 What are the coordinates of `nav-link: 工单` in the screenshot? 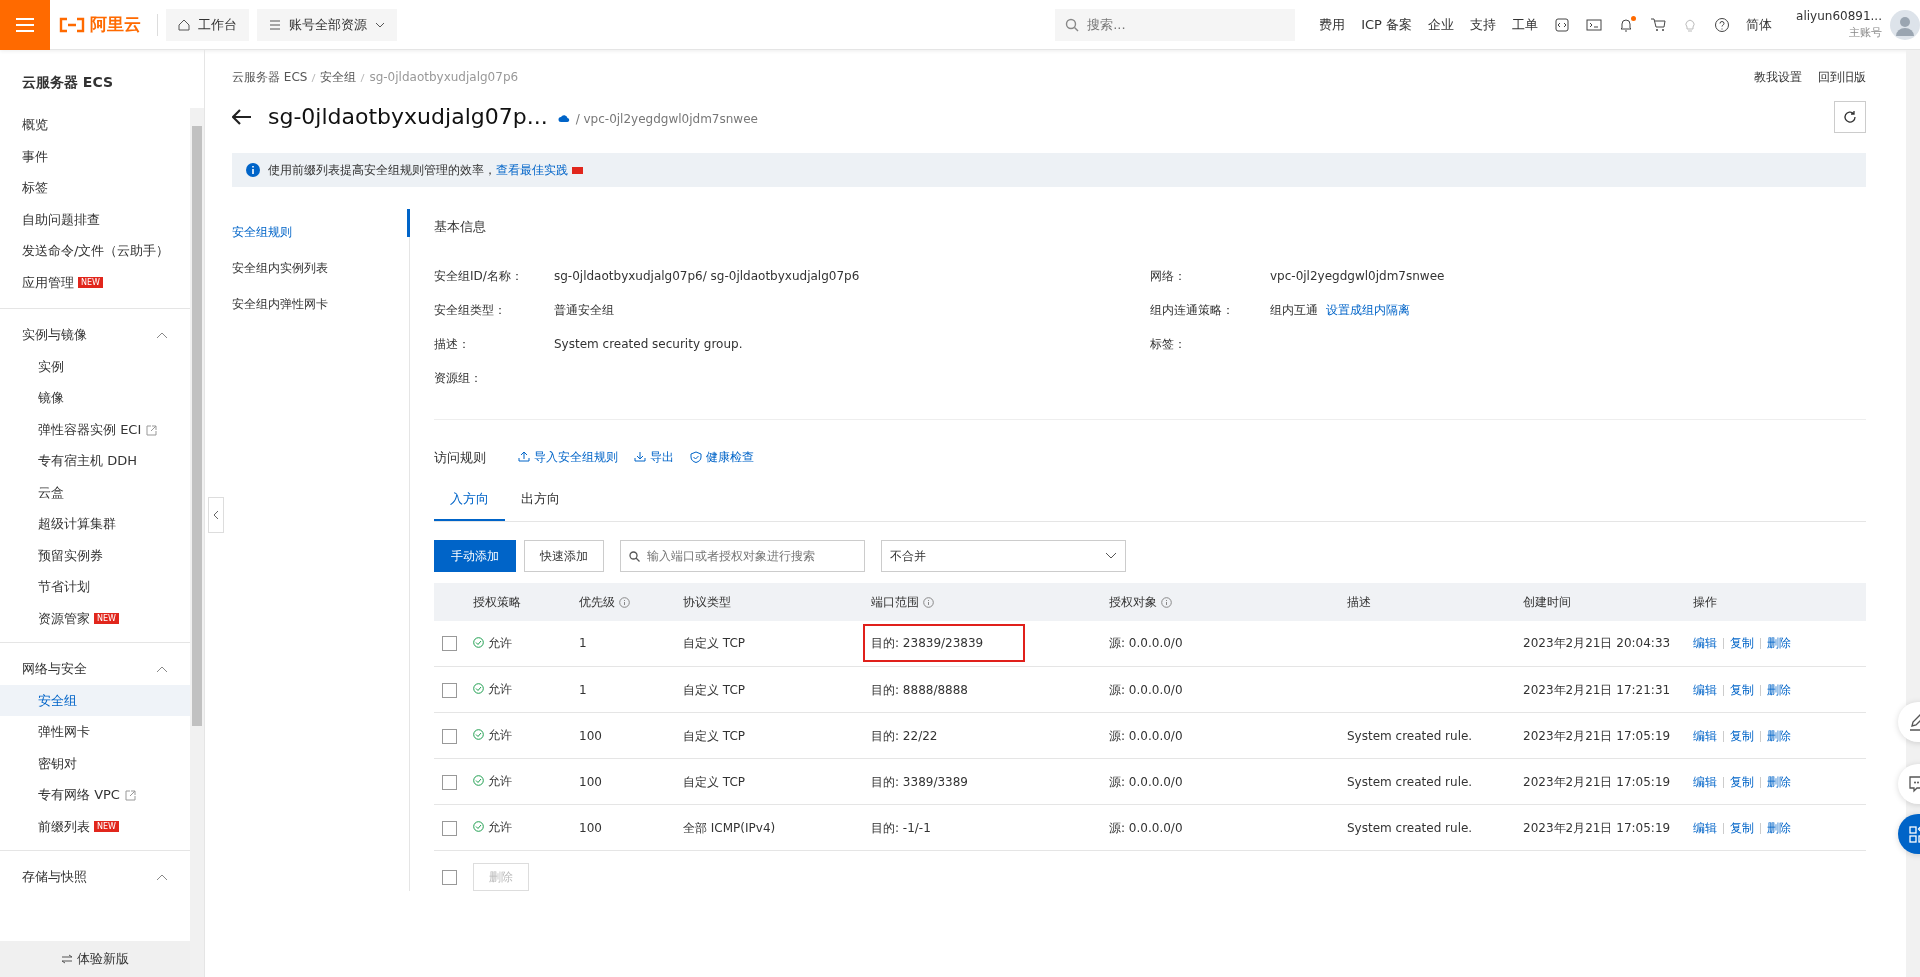 It's located at (1525, 24).